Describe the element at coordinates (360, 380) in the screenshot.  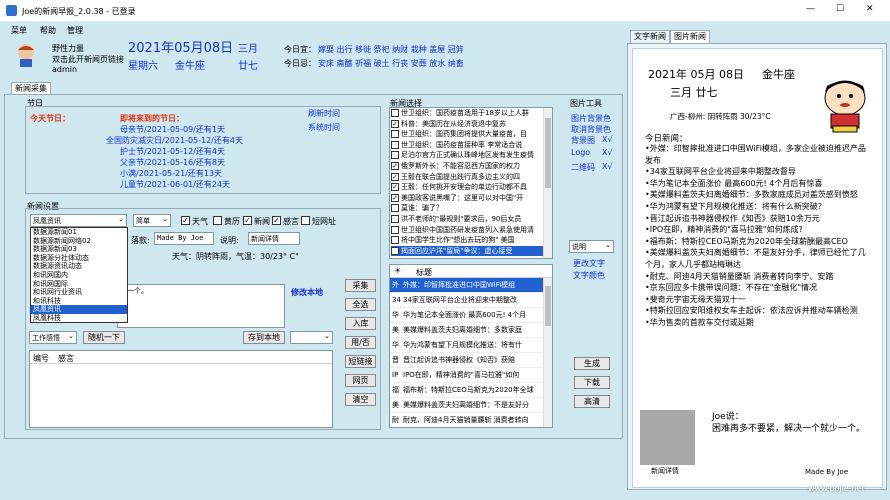
I see `webpage-button: 网页` at that location.